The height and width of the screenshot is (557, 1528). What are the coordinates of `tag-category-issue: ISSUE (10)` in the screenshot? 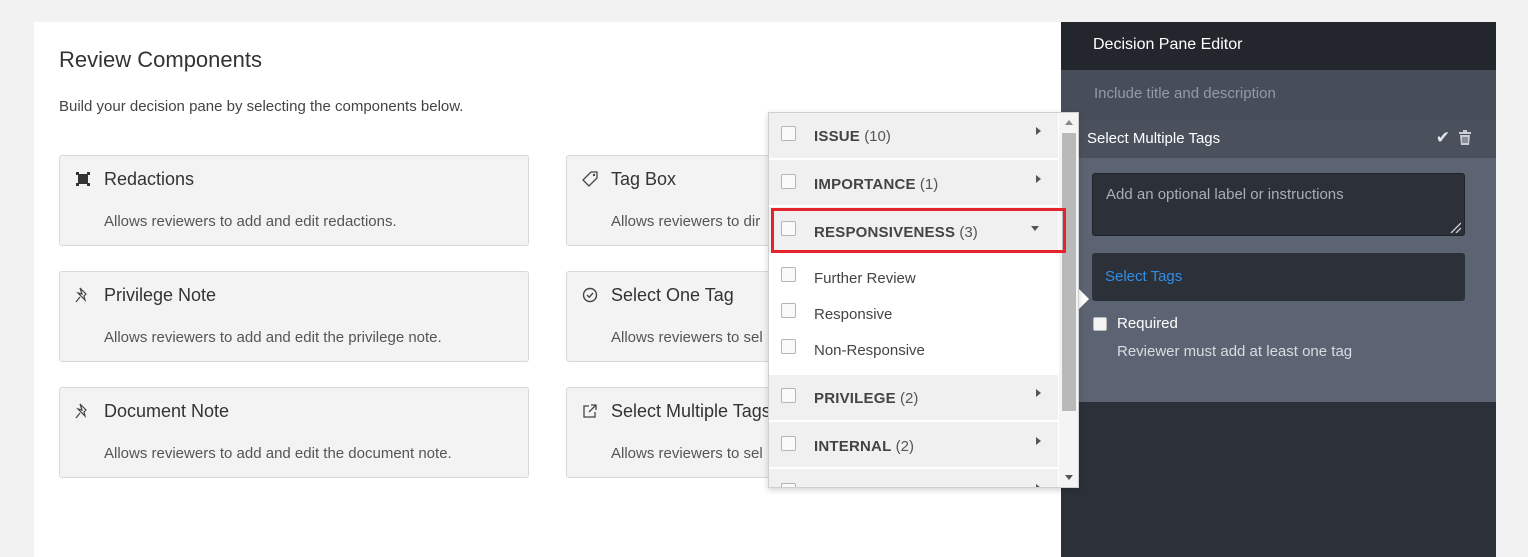 It's located at (913, 136).